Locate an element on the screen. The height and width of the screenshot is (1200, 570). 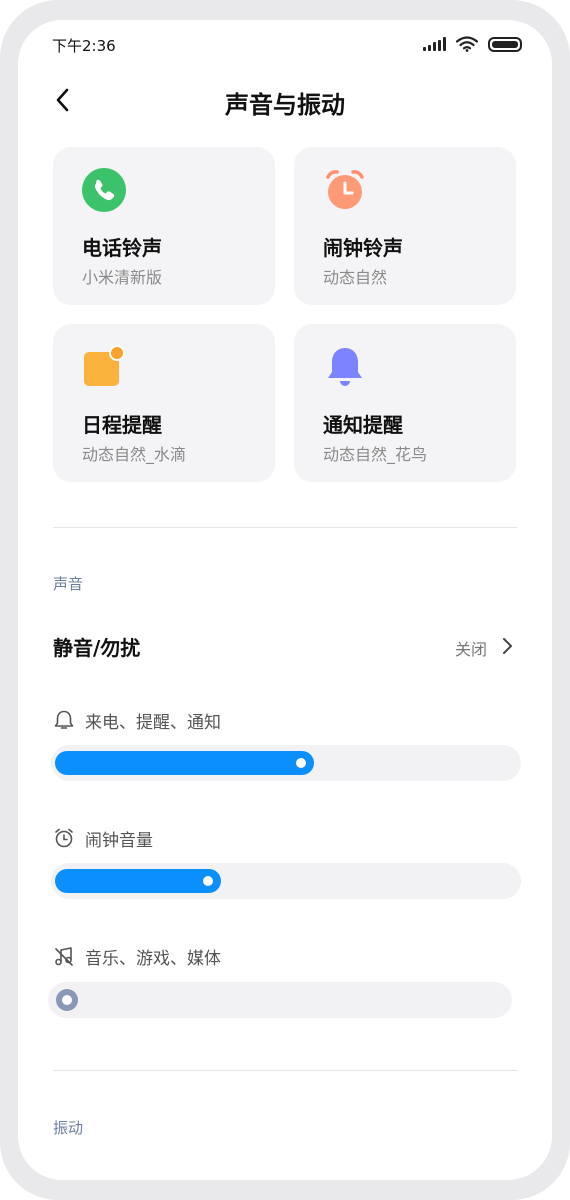
card-subtitle: 小米清新版 is located at coordinates (122, 277).